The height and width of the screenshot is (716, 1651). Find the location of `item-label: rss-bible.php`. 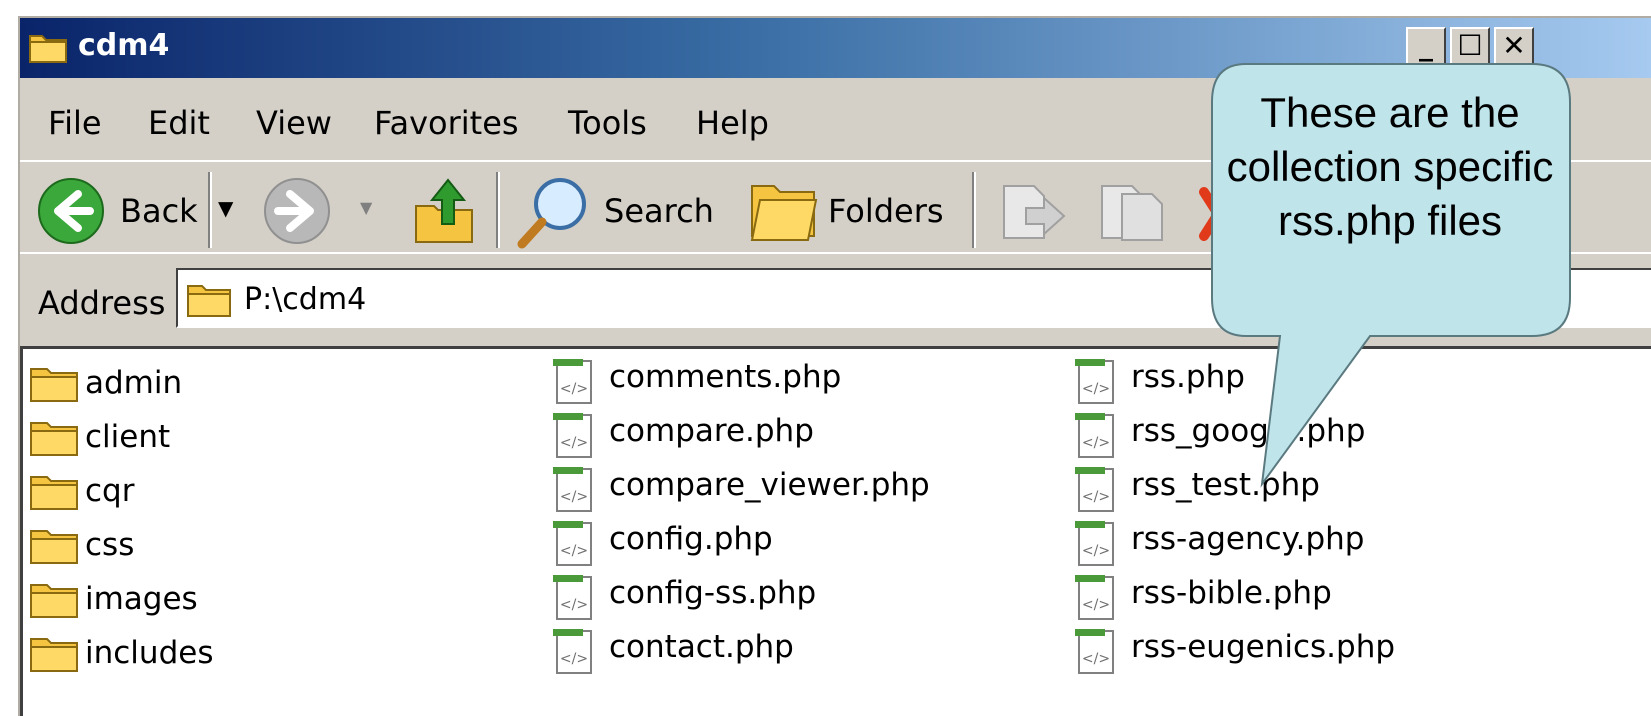

item-label: rss-bible.php is located at coordinates (1231, 593).